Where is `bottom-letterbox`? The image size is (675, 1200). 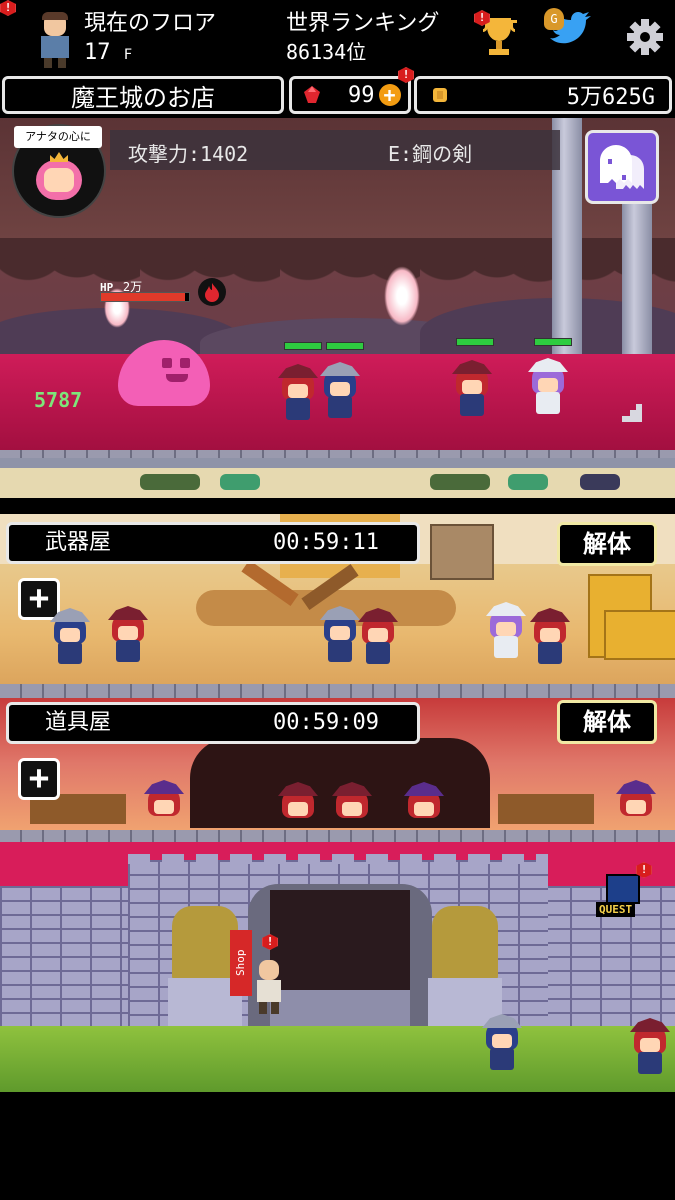 bottom-letterbox is located at coordinates (337, 1146).